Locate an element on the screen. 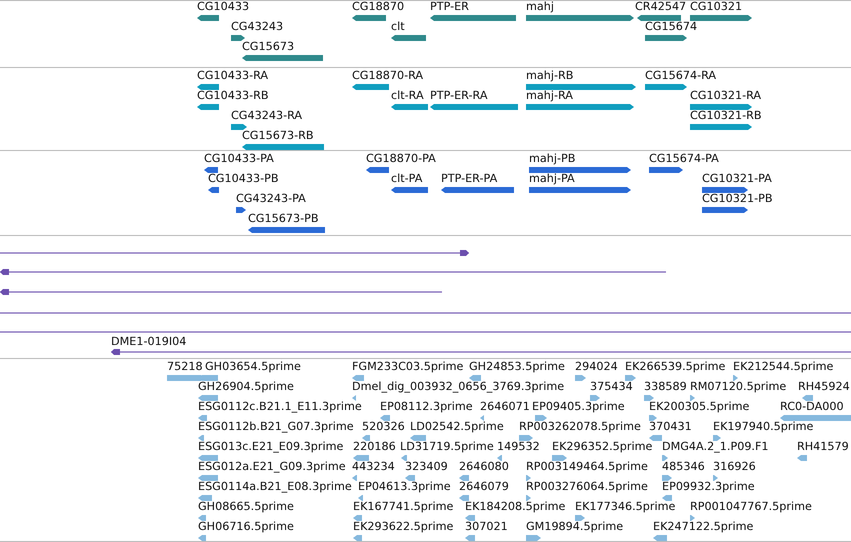 The width and height of the screenshot is (851, 542). feature-label: RC0-DA000 is located at coordinates (812, 407).